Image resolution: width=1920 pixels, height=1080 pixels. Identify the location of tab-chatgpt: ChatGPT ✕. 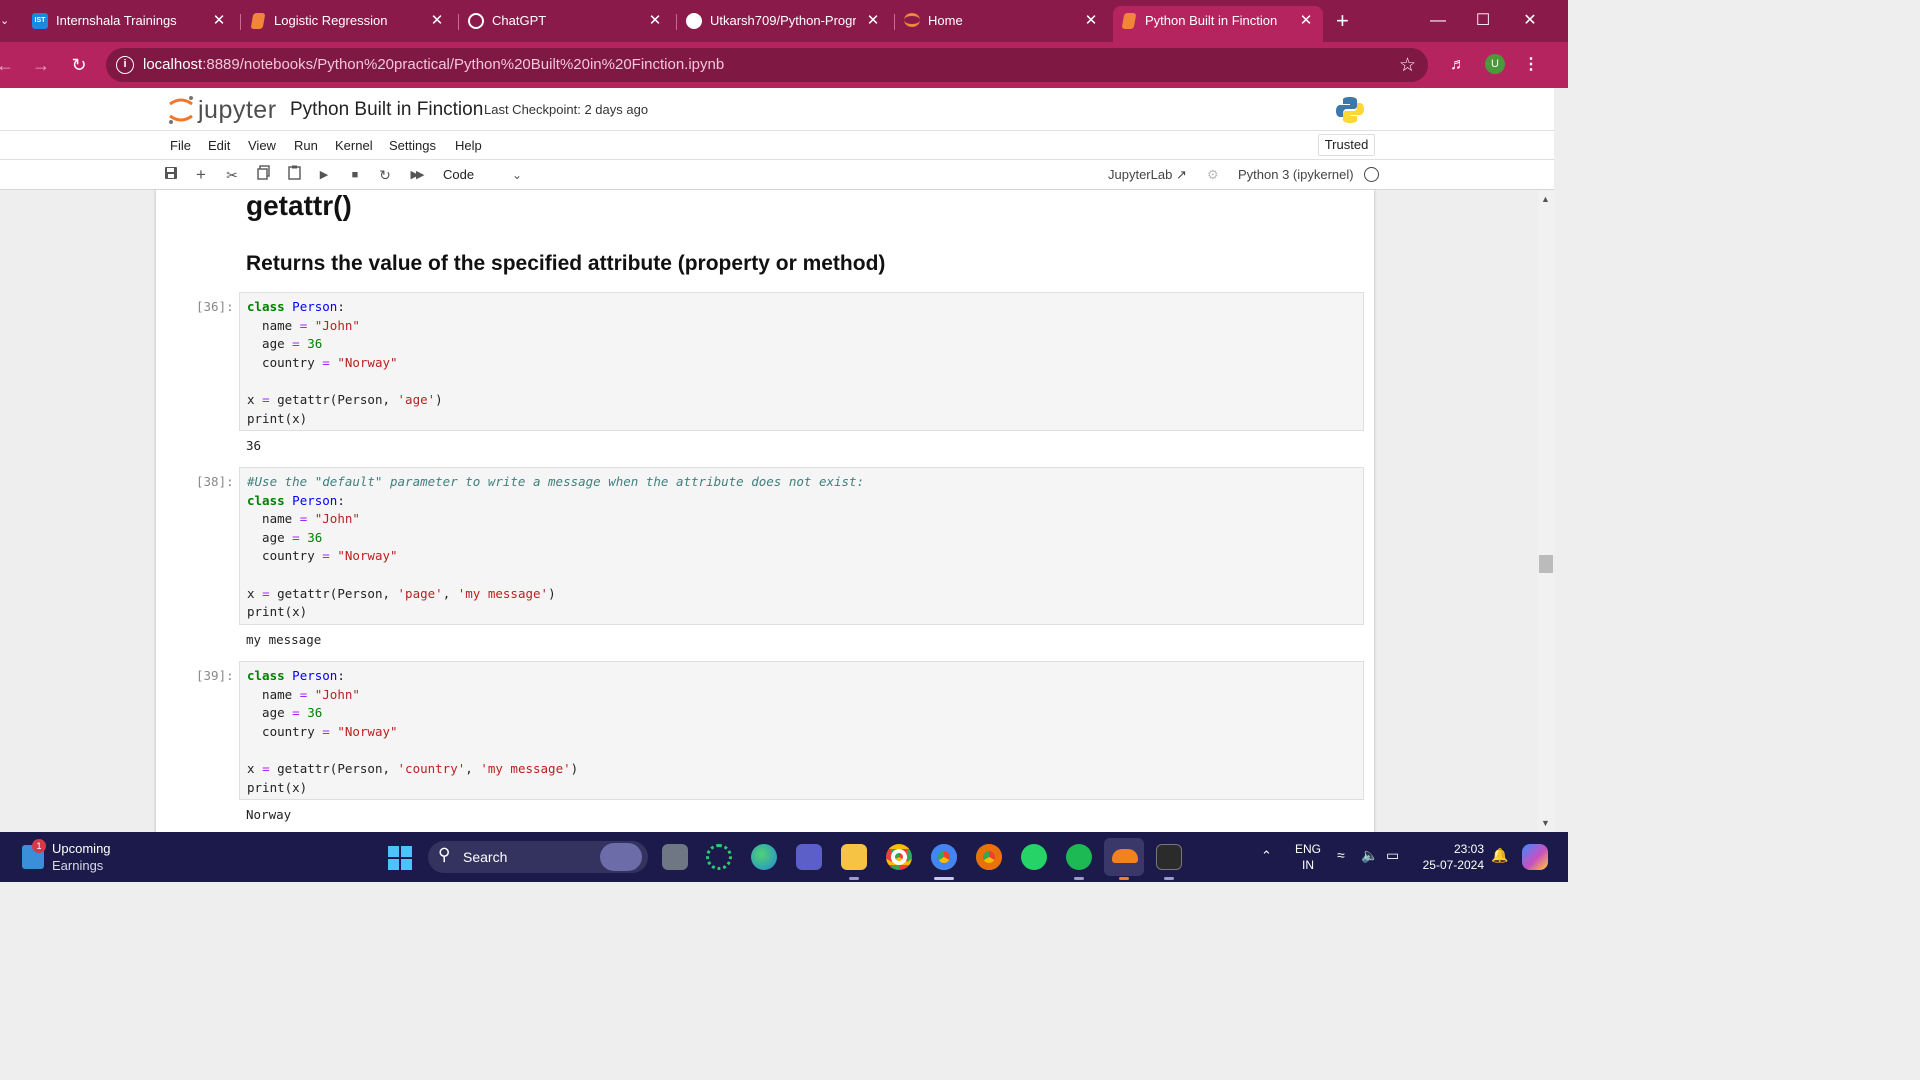
(566, 21).